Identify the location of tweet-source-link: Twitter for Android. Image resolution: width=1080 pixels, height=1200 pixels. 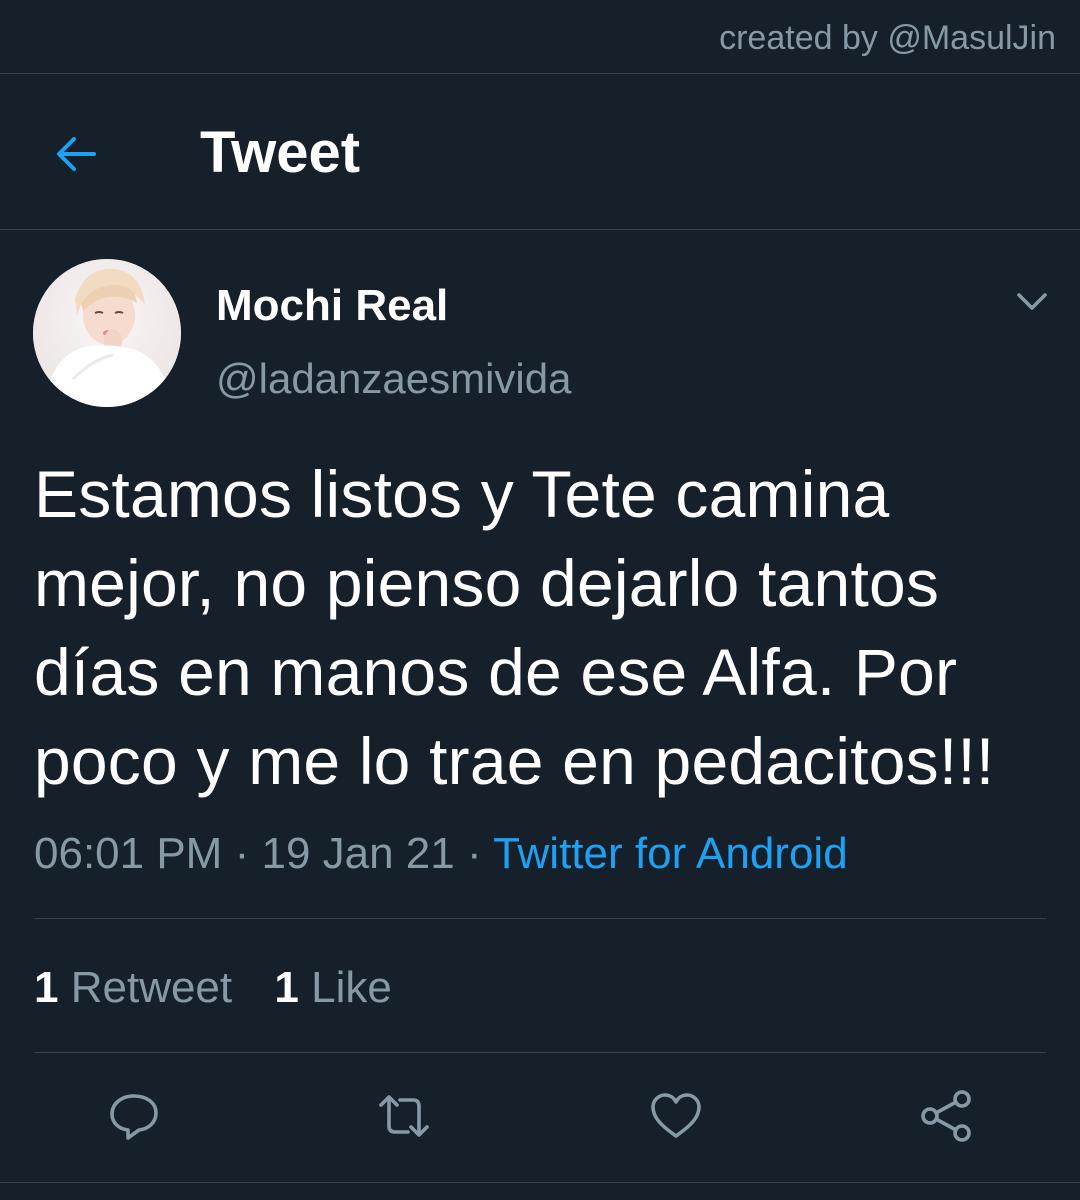
(670, 853).